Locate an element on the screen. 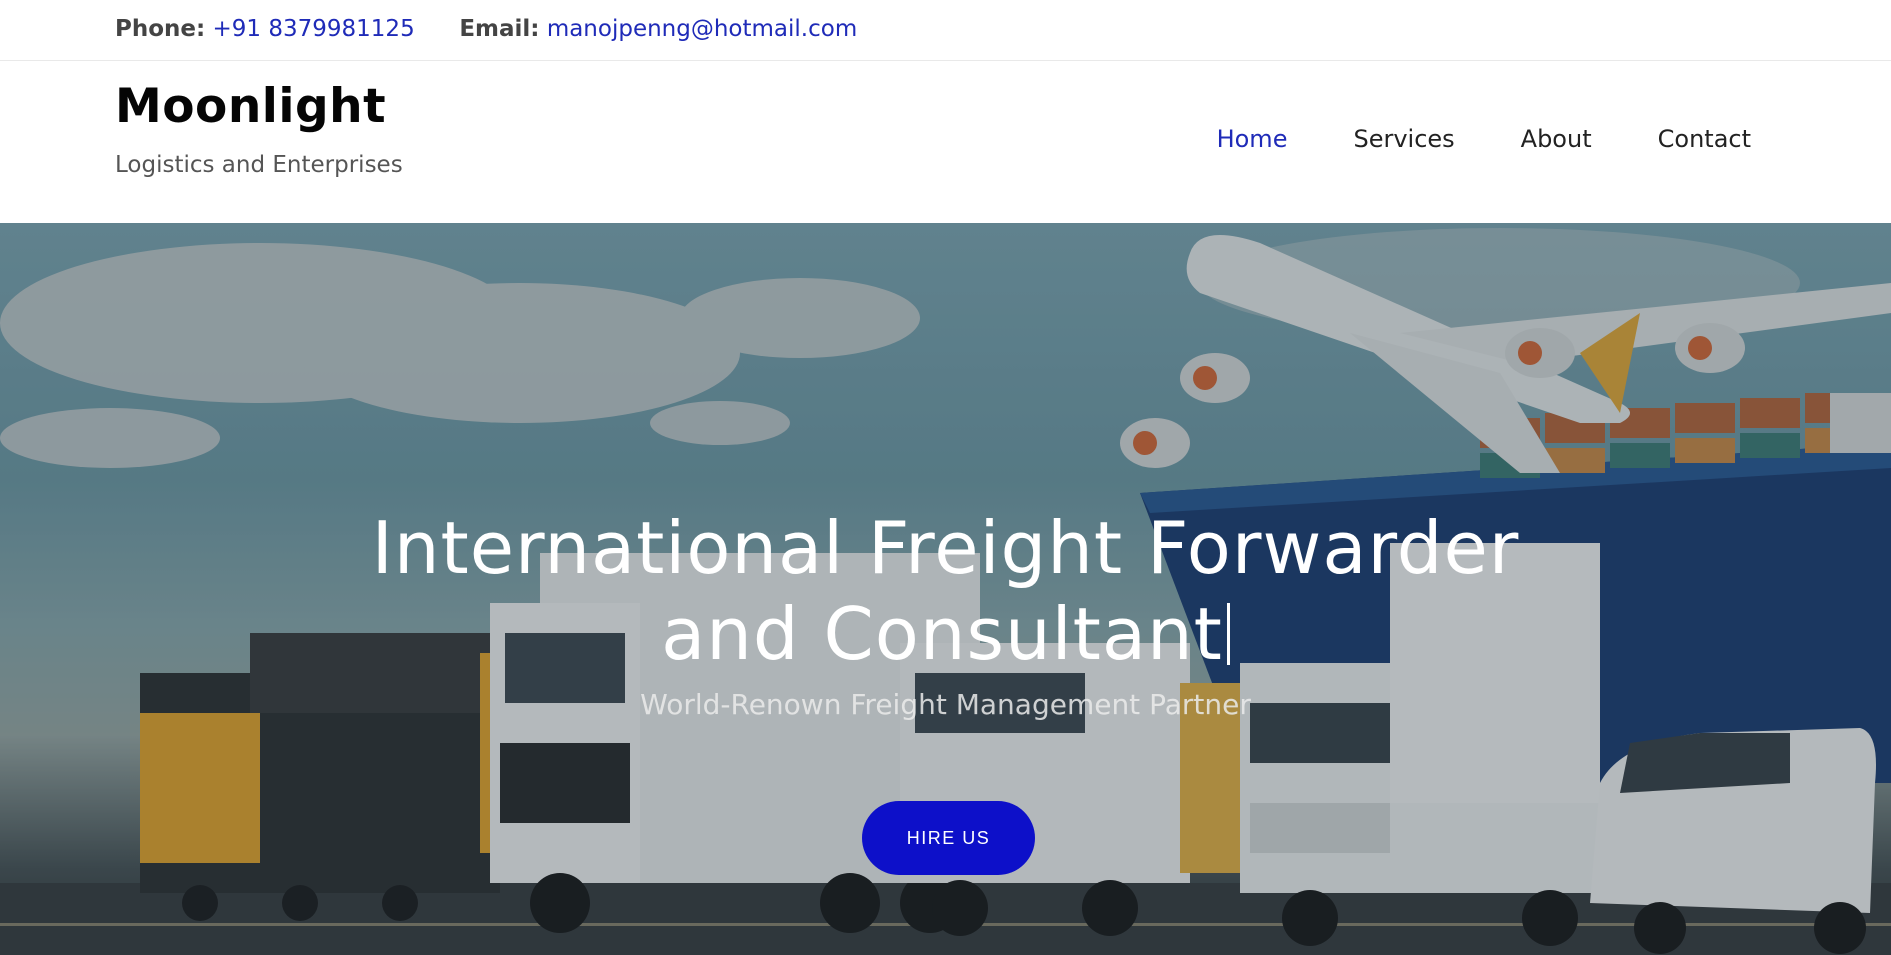 Image resolution: width=1891 pixels, height=955 pixels. hire-us-button: HIRE US is located at coordinates (948, 838).